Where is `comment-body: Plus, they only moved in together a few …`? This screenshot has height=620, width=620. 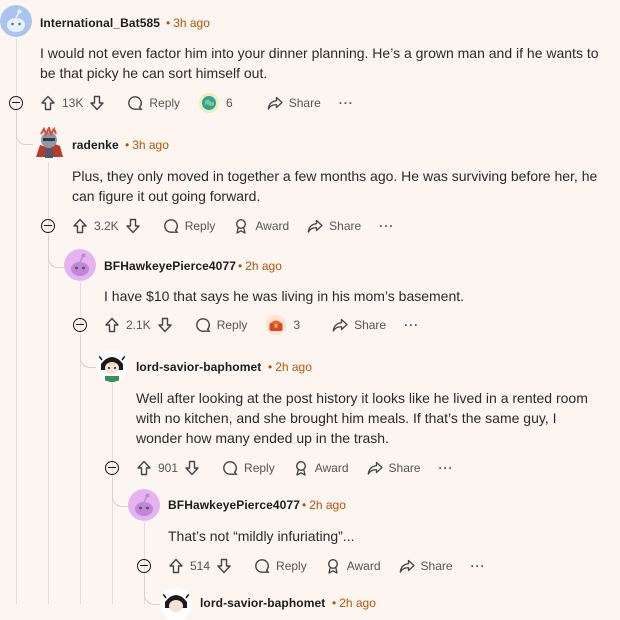
comment-body: Plus, they only moved in together a few … is located at coordinates (335, 186).